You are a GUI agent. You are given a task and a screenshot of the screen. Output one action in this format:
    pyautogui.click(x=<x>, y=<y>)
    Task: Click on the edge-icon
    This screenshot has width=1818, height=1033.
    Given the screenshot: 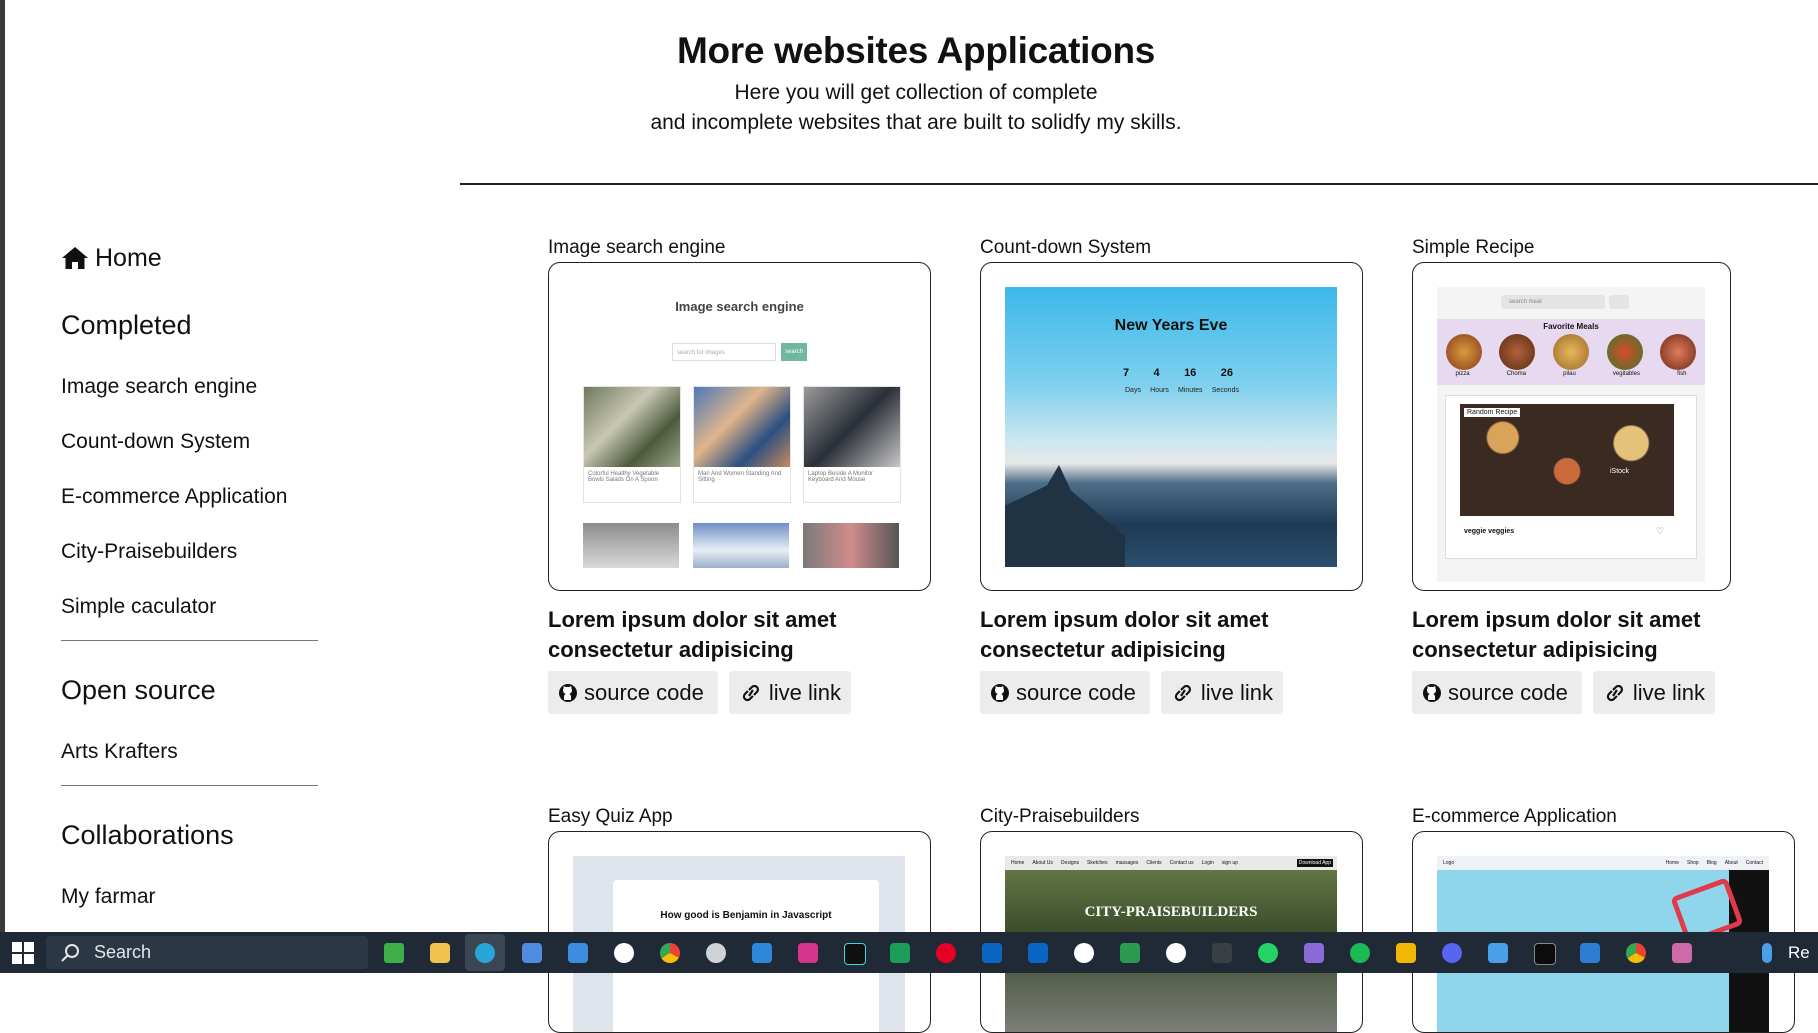 What is the action you would take?
    pyautogui.click(x=485, y=953)
    